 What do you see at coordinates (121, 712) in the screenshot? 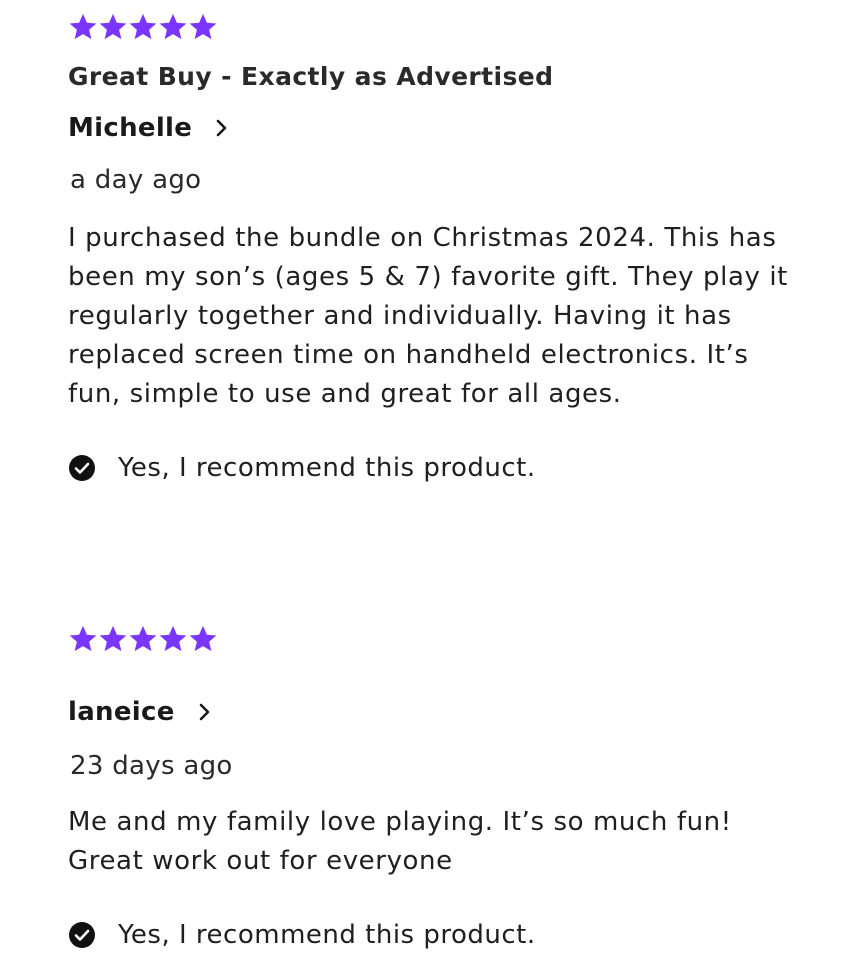
I see `author-name: laneice` at bounding box center [121, 712].